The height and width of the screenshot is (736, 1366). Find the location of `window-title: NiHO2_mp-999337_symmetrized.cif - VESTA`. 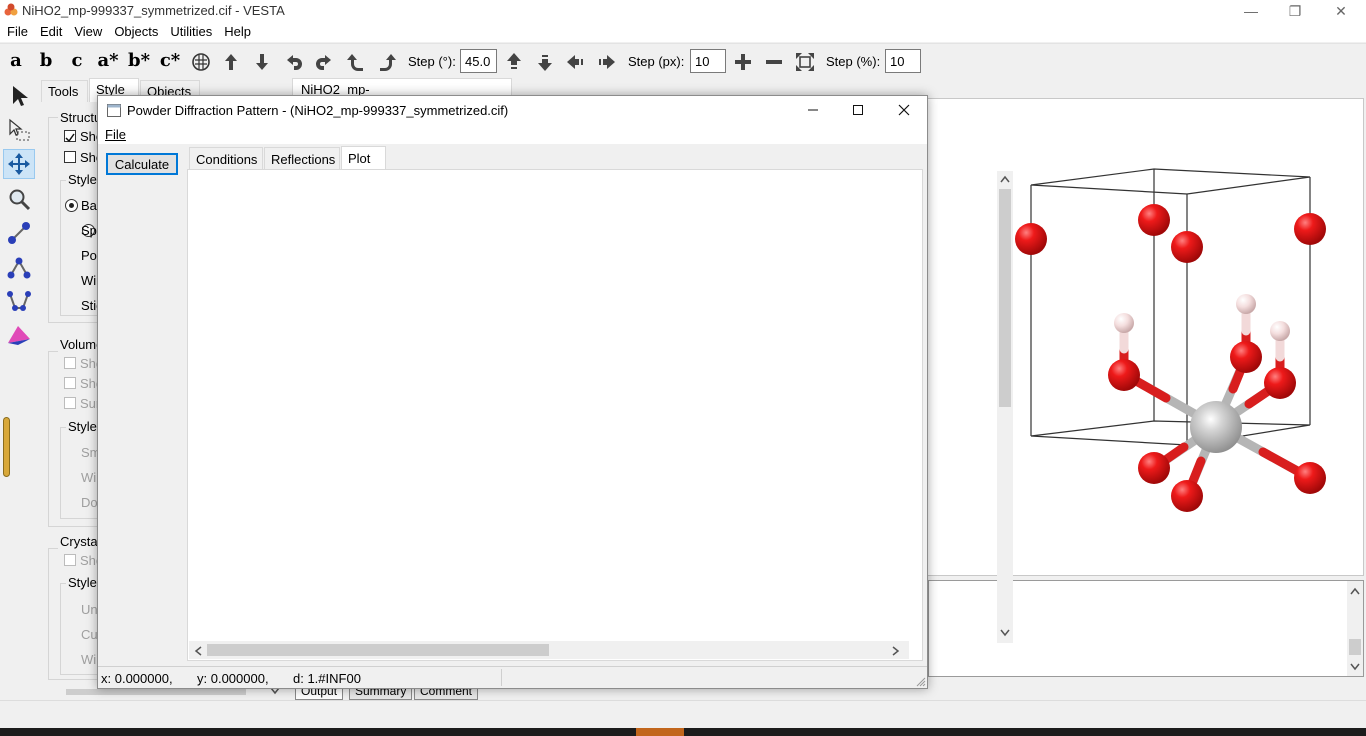

window-title: NiHO2_mp-999337_symmetrized.cif - VESTA is located at coordinates (153, 10).